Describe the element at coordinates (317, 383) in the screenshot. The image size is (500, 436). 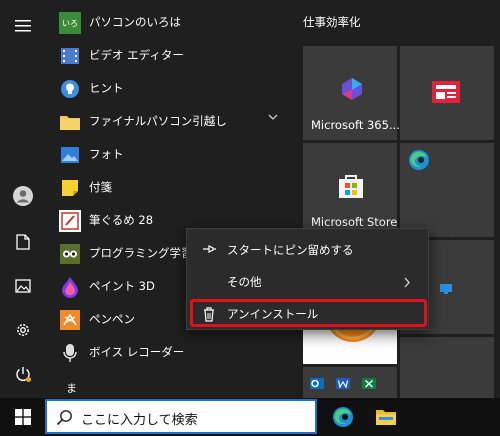
I see `outlook-icon` at that location.